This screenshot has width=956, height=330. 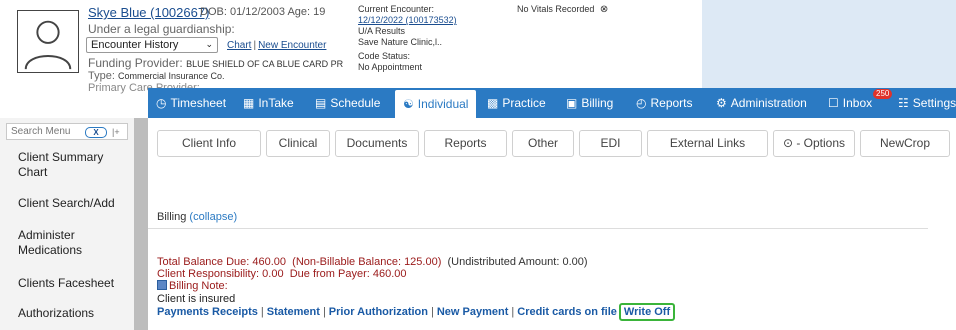 I want to click on practice-icon: ▩, so click(x=493, y=103).